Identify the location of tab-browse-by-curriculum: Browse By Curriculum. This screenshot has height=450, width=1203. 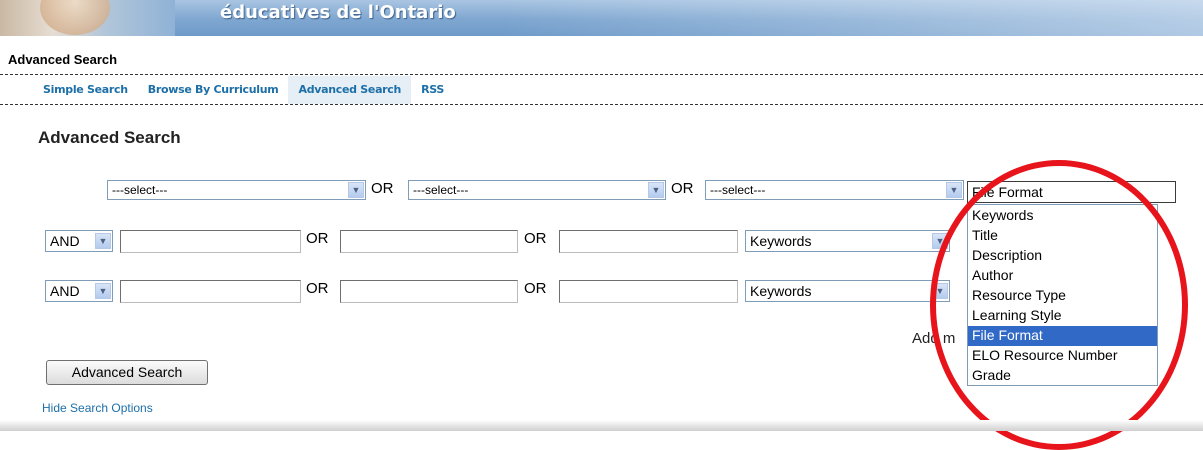
(213, 90).